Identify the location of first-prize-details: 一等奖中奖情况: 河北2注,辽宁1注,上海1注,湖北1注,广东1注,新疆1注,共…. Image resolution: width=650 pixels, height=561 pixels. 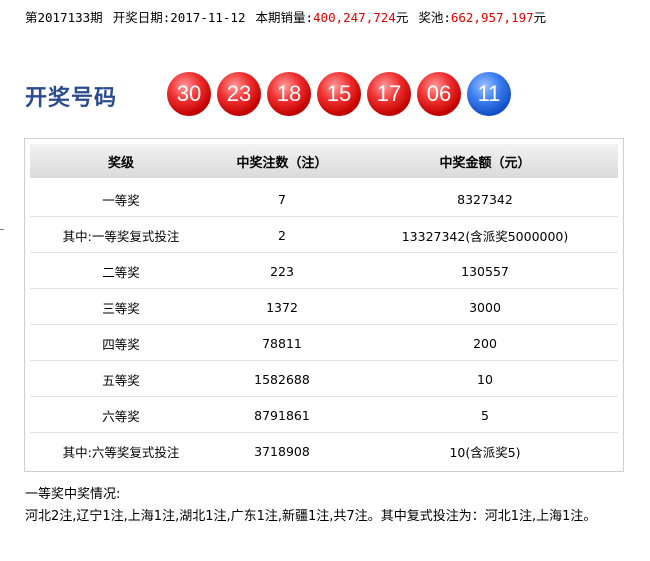
(327, 506).